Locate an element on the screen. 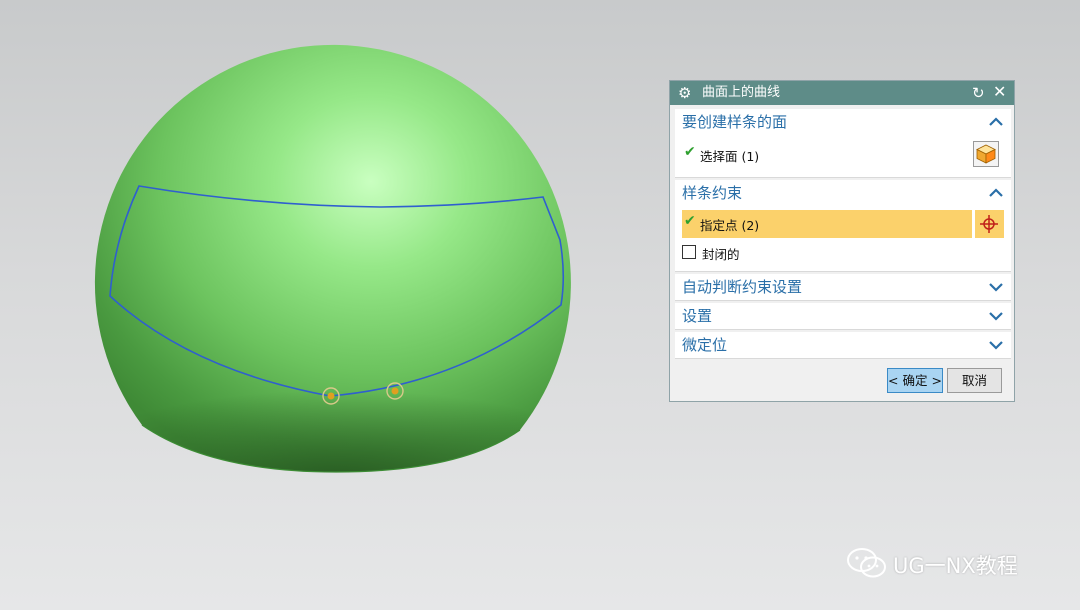 The width and height of the screenshot is (1080, 610). cube-icon is located at coordinates (986, 154).